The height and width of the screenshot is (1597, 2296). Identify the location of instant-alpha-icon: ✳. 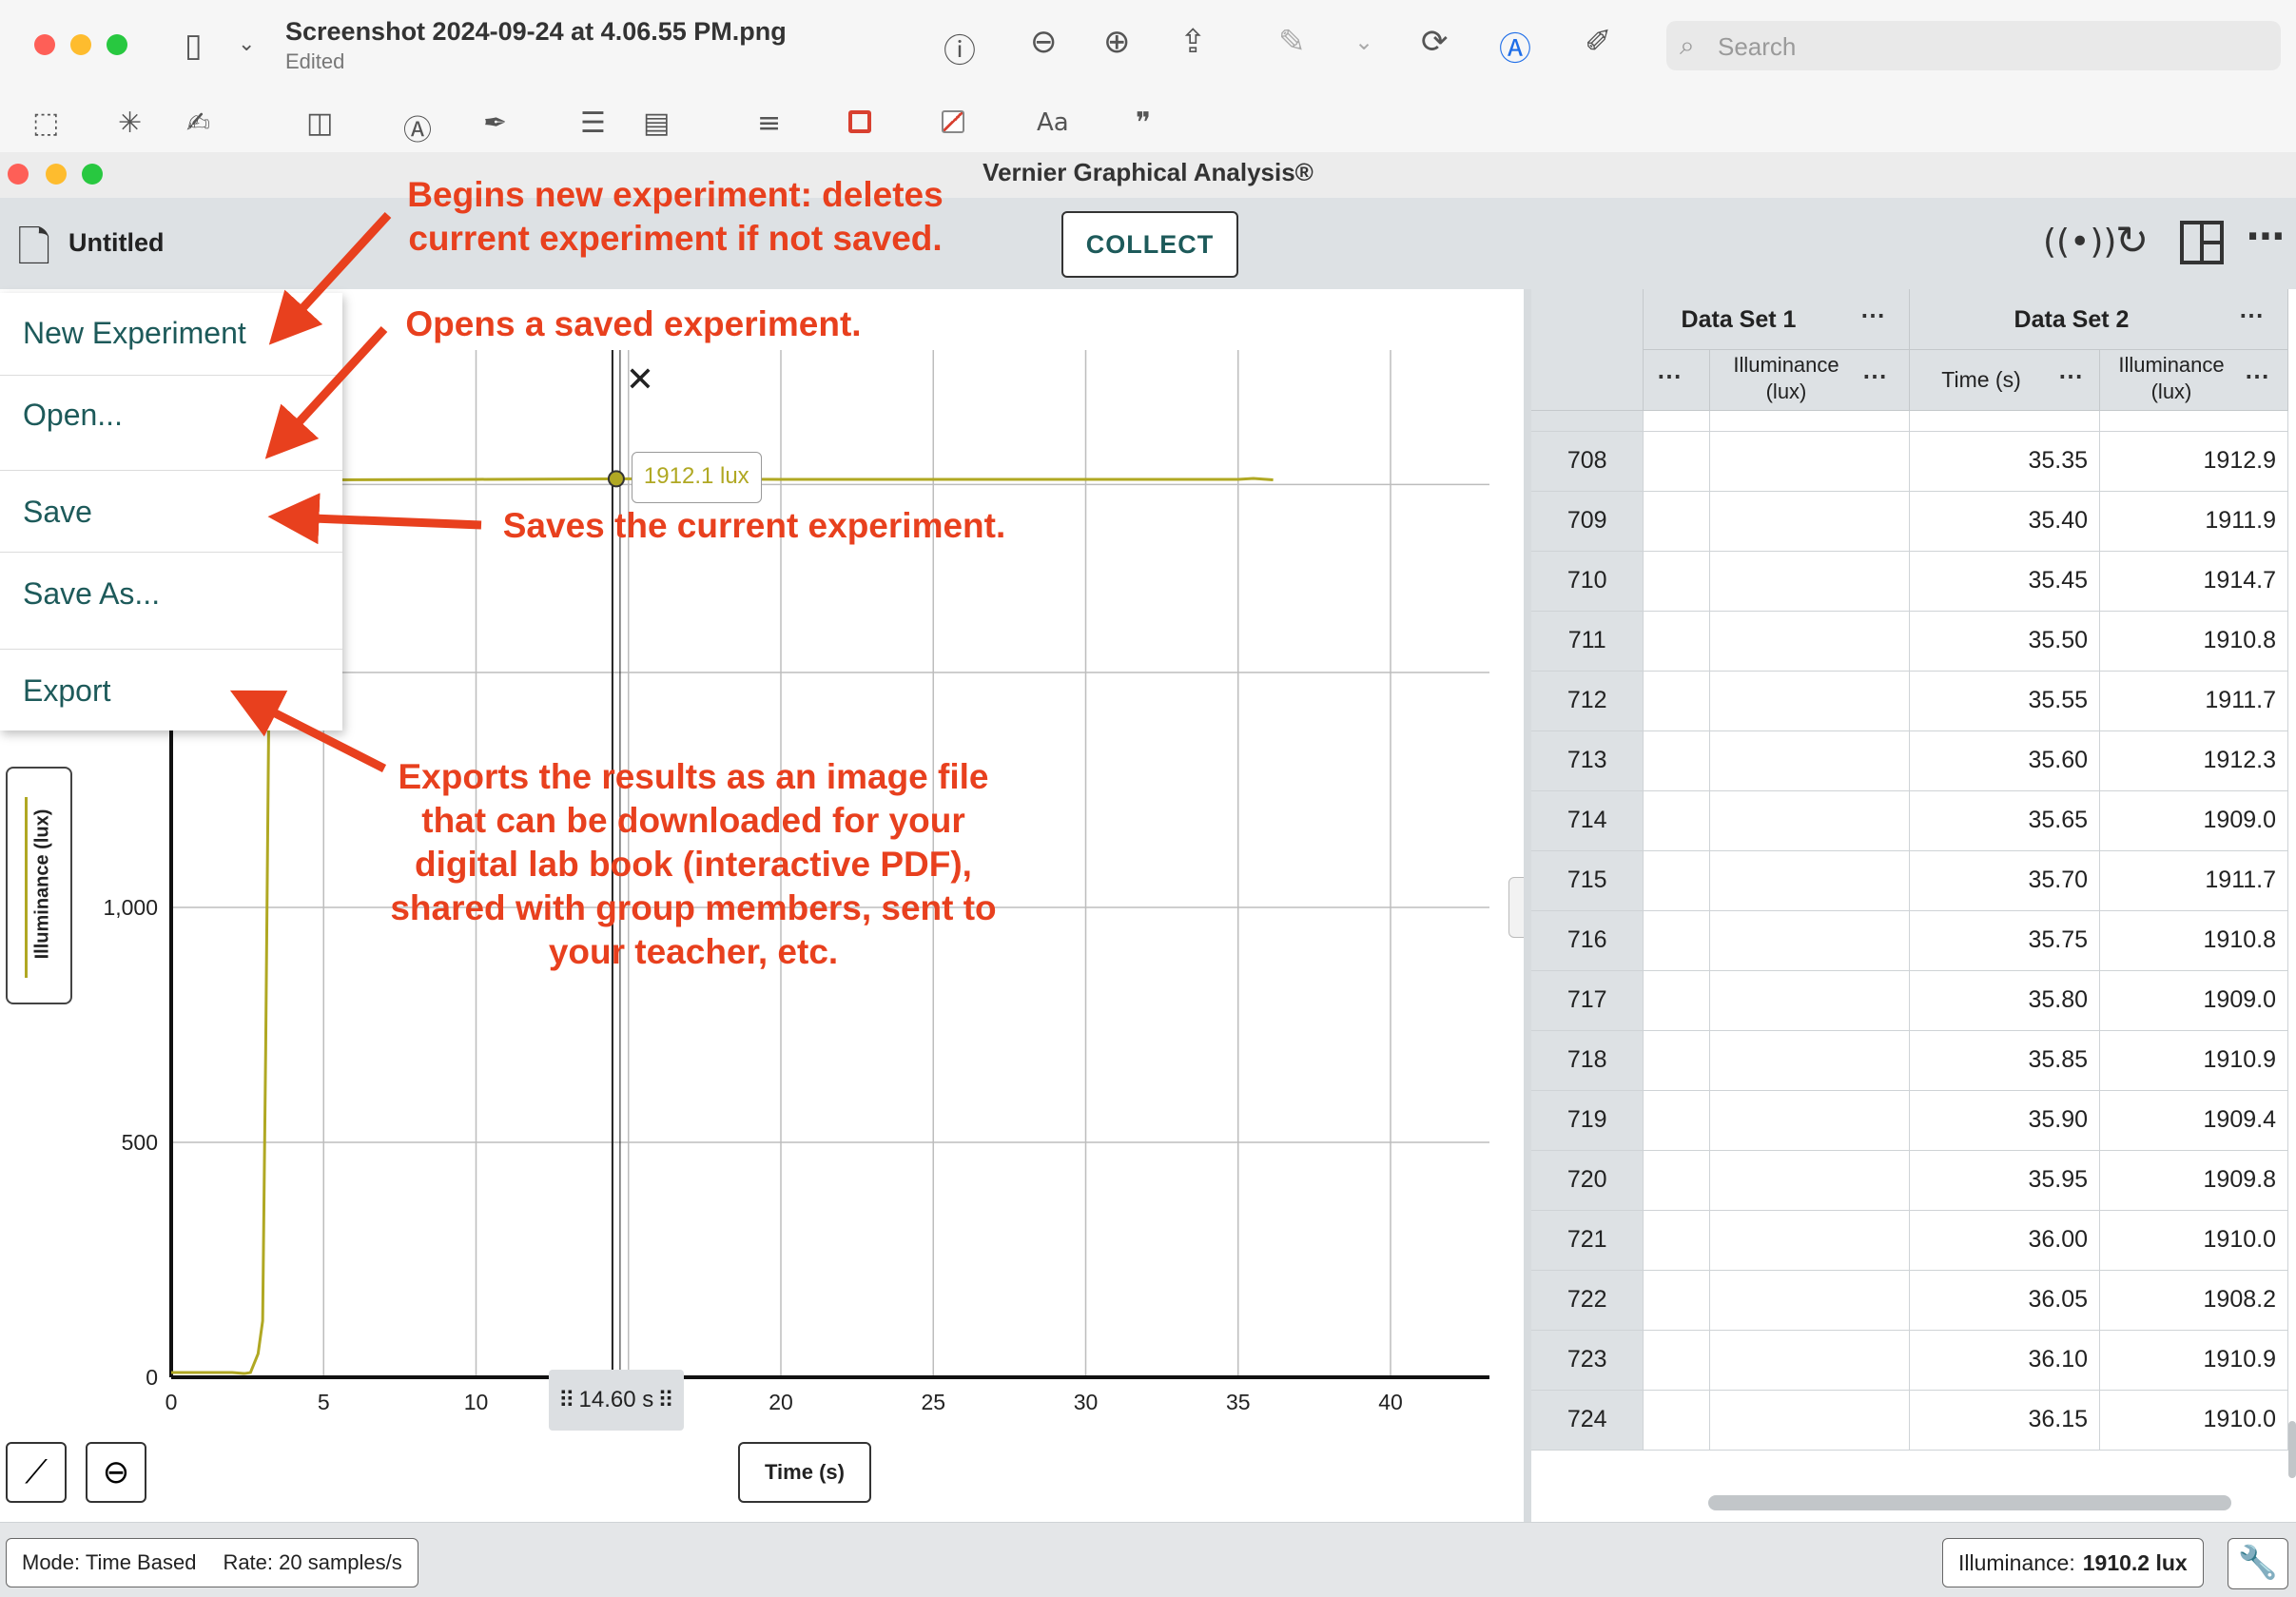
(130, 123).